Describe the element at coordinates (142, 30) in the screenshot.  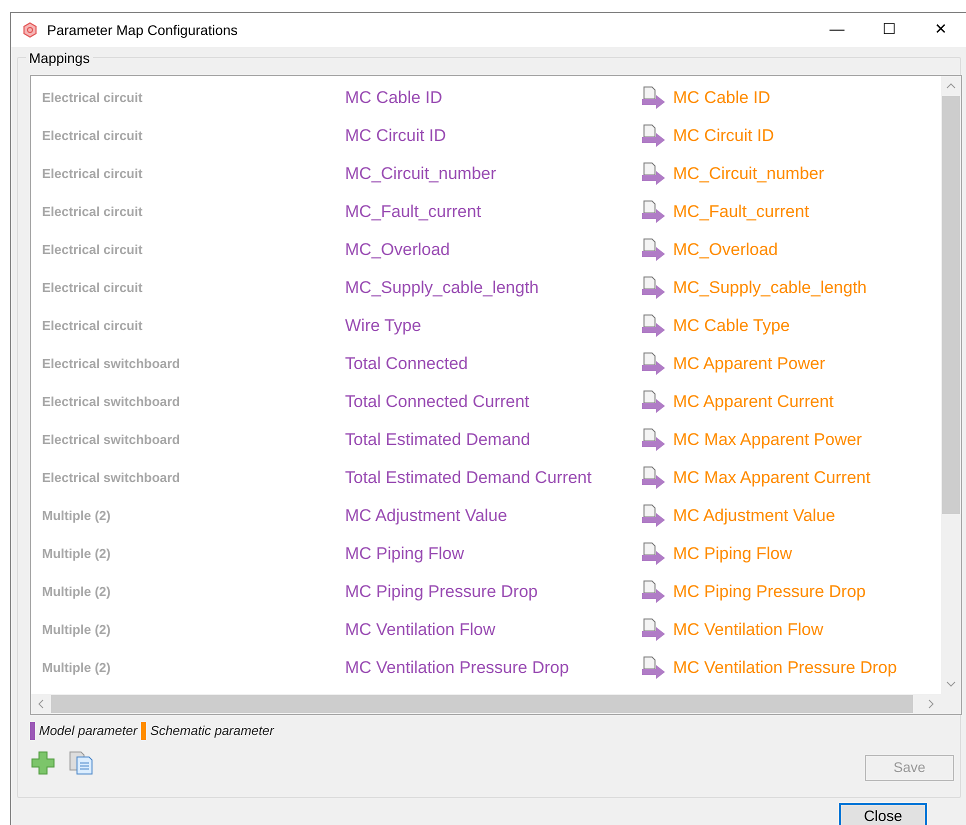
I see `window-title: Parameter Map Configurations` at that location.